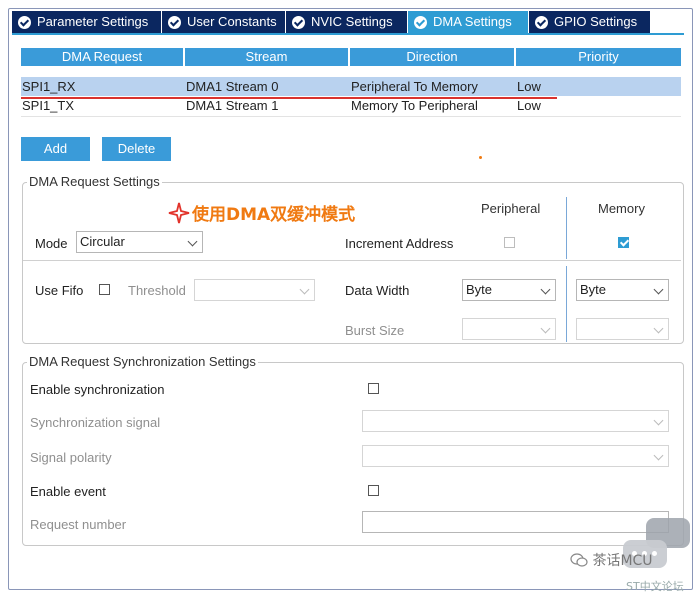 This screenshot has height=602, width=699. What do you see at coordinates (655, 586) in the screenshot?
I see `watermark-subtext: ST中文论坛` at bounding box center [655, 586].